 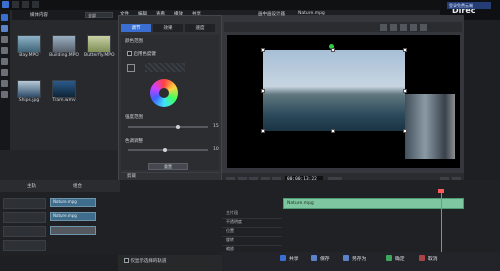 I want to click on share-button: 共享, so click(x=290, y=258).